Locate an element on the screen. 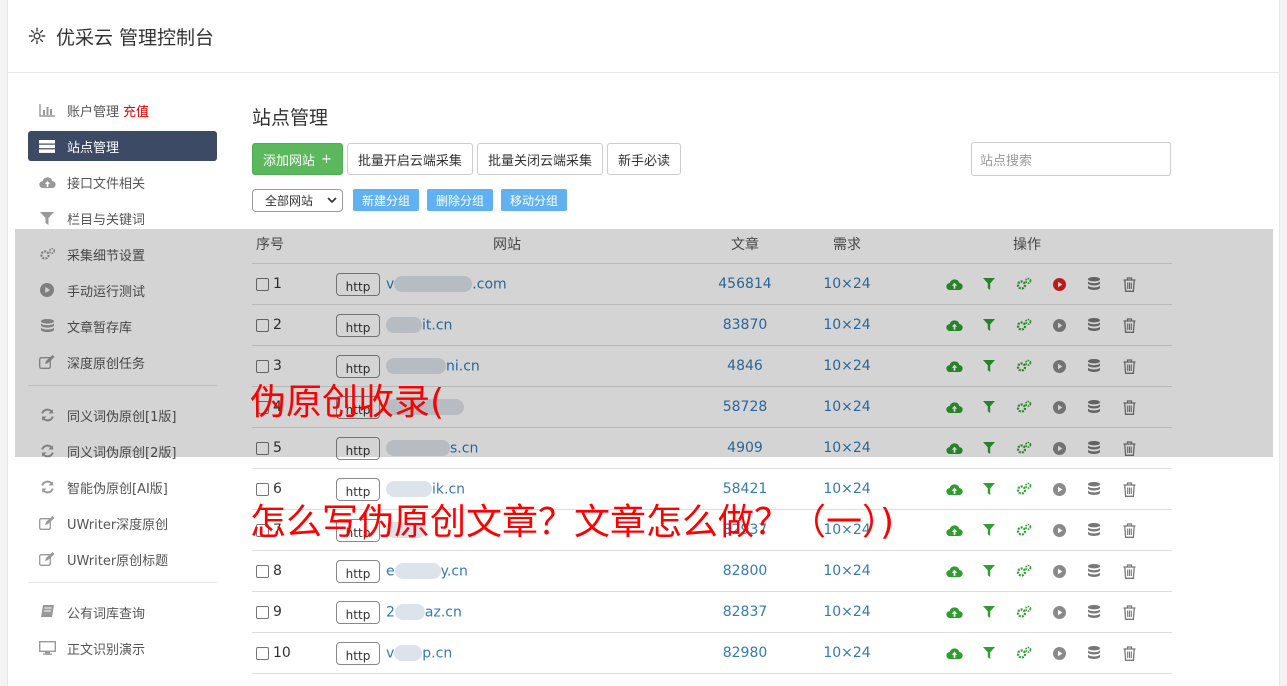 The image size is (1287, 686). article-count: 82980 is located at coordinates (745, 653).